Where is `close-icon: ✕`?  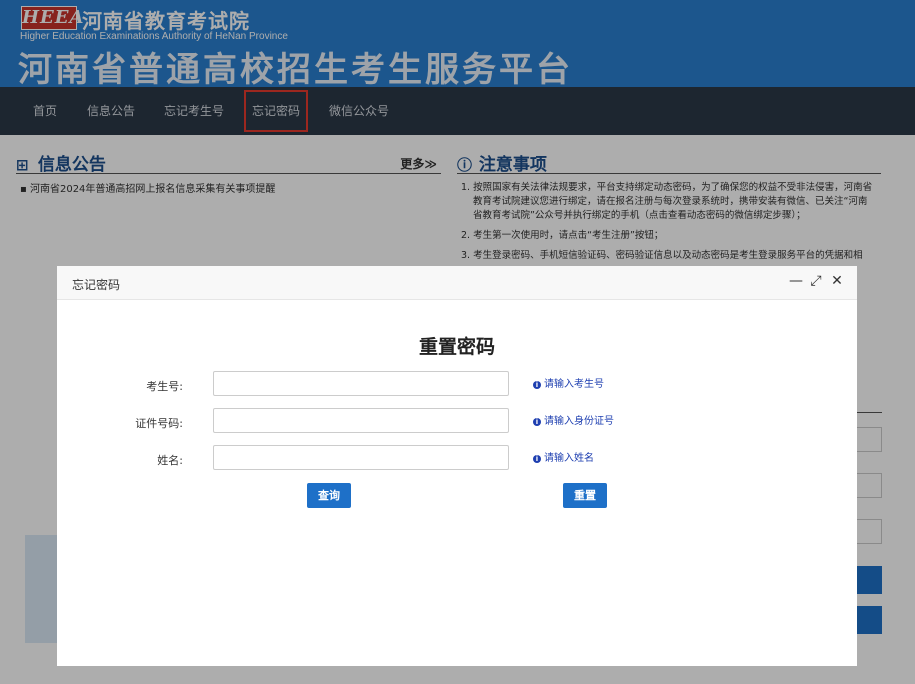
close-icon: ✕ is located at coordinates (837, 281).